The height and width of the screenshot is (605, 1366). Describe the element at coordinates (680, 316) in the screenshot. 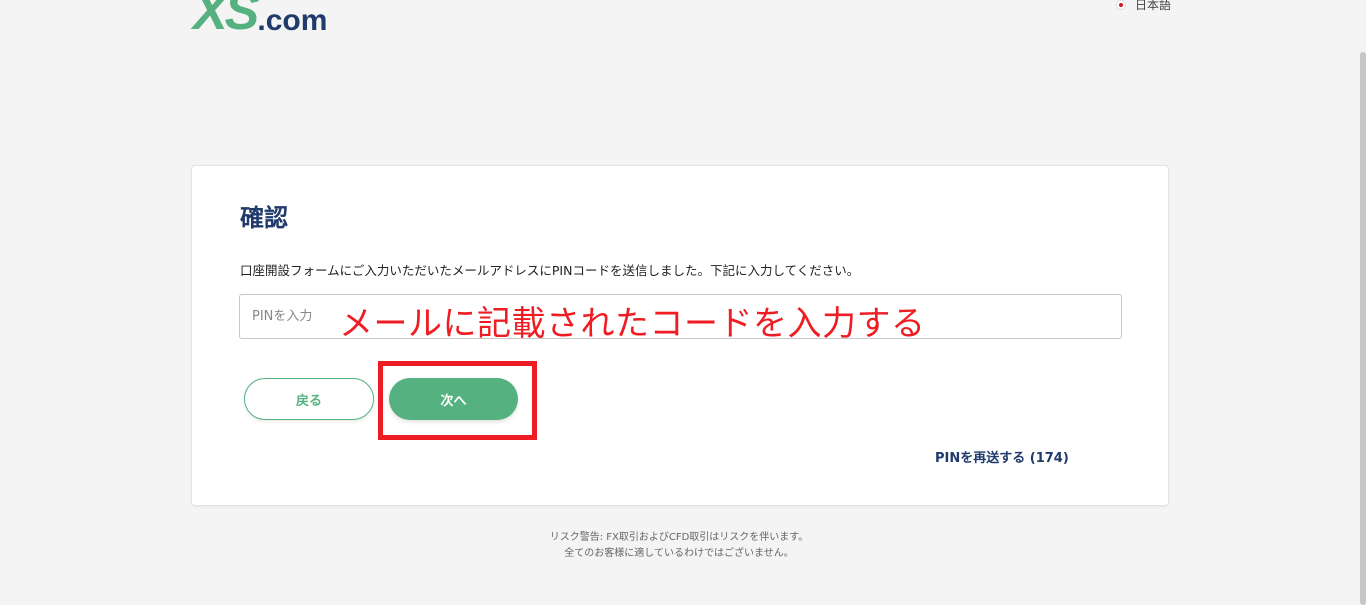

I see `pin-input` at that location.